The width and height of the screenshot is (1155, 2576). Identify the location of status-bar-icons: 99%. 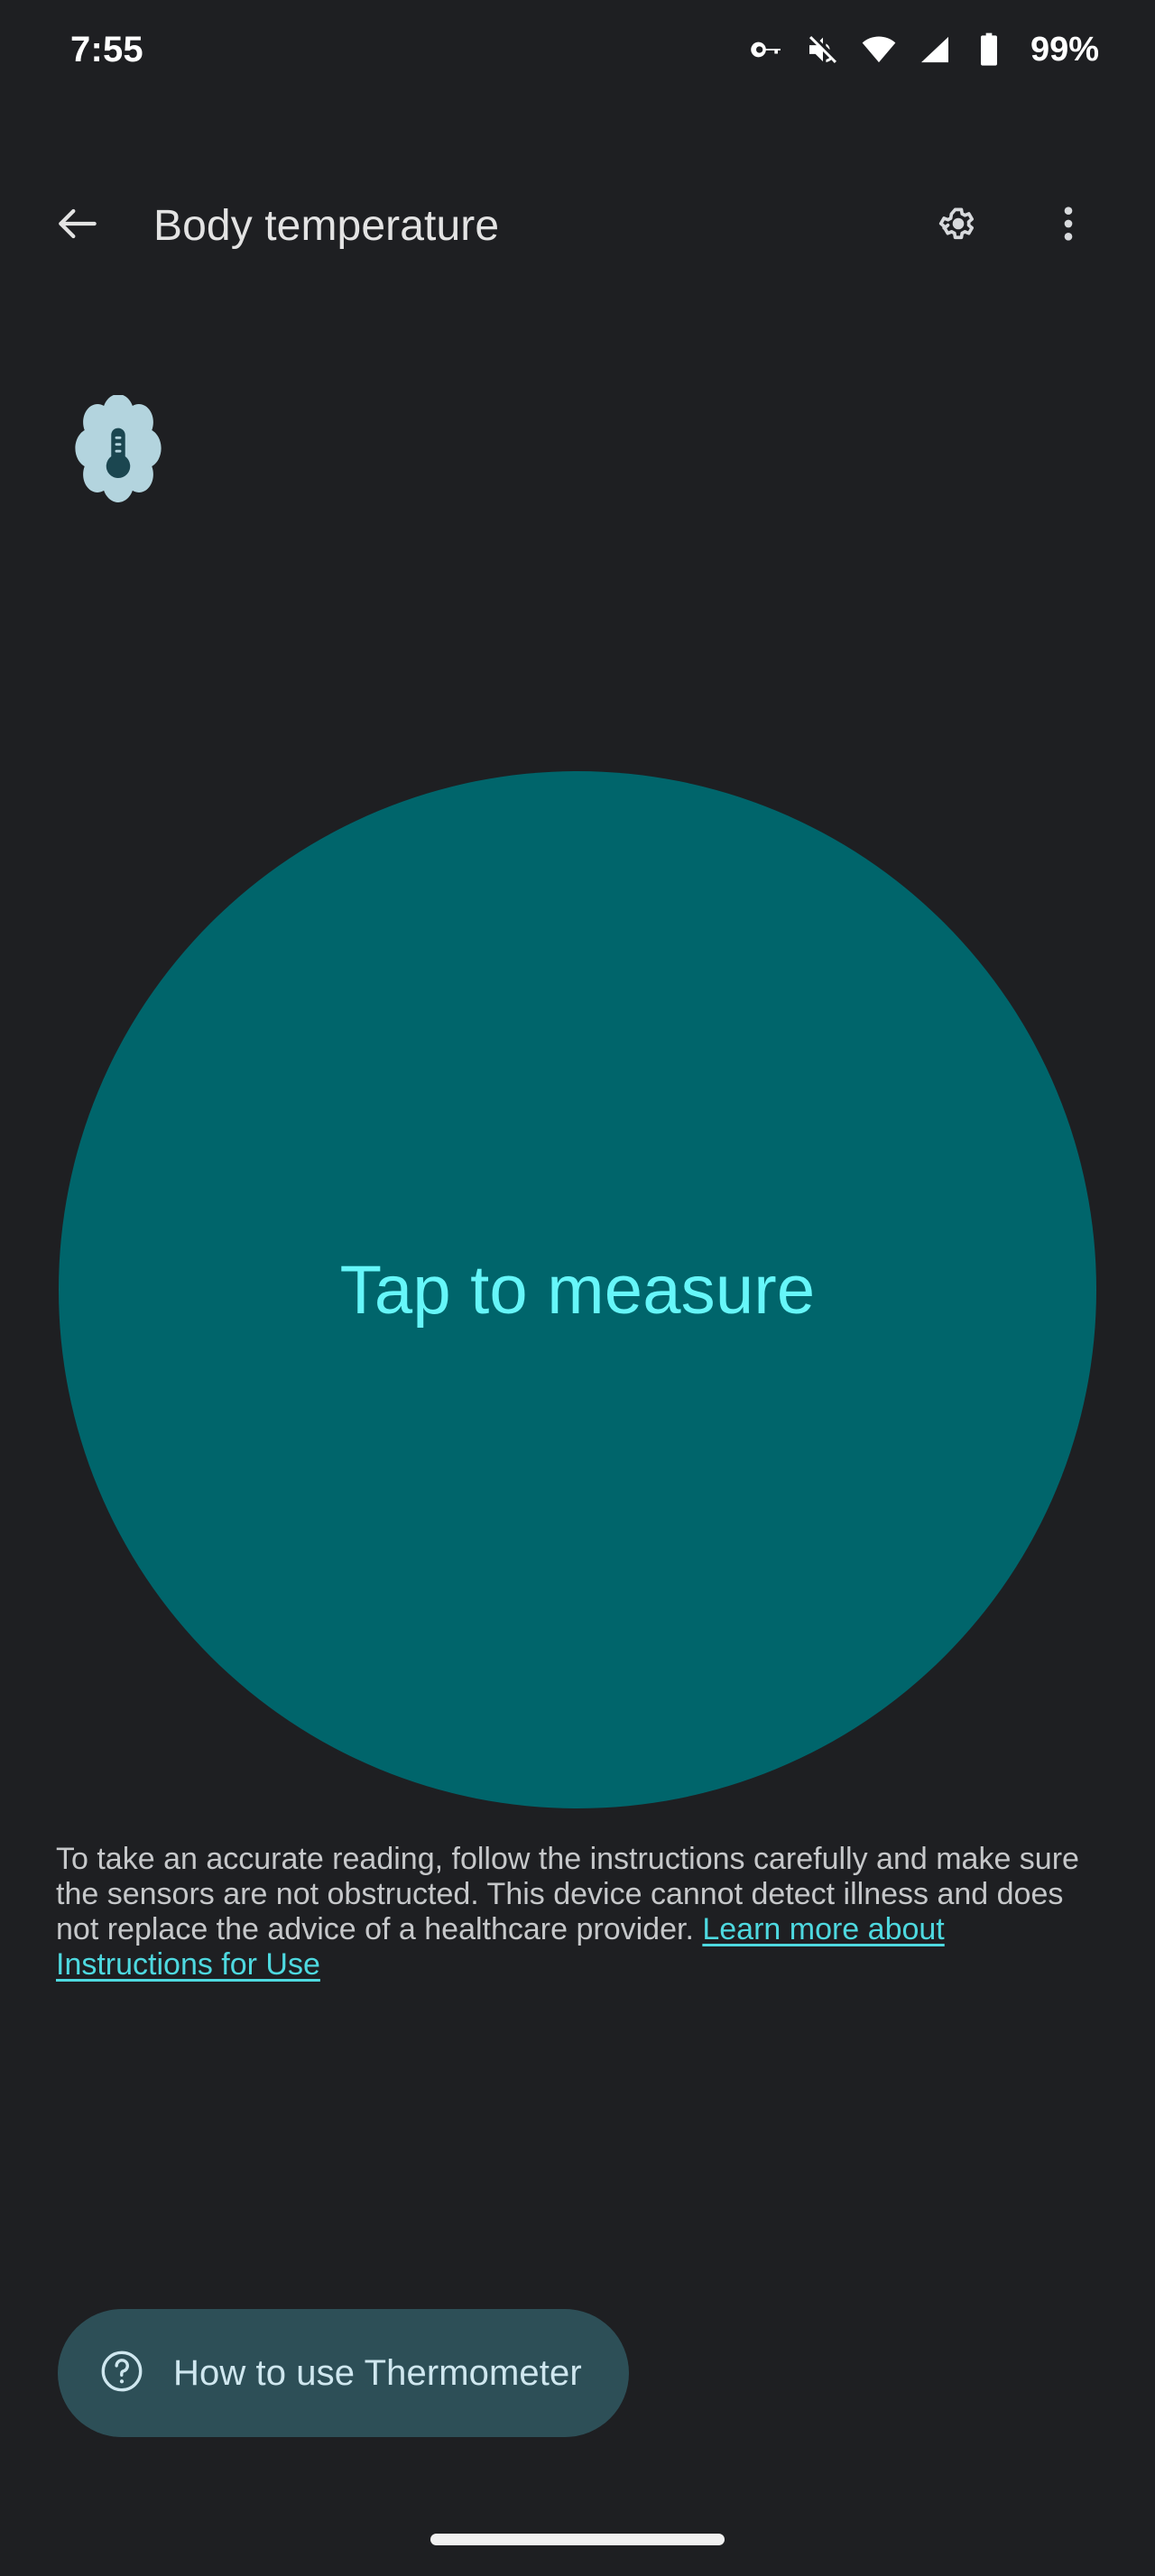
(924, 50).